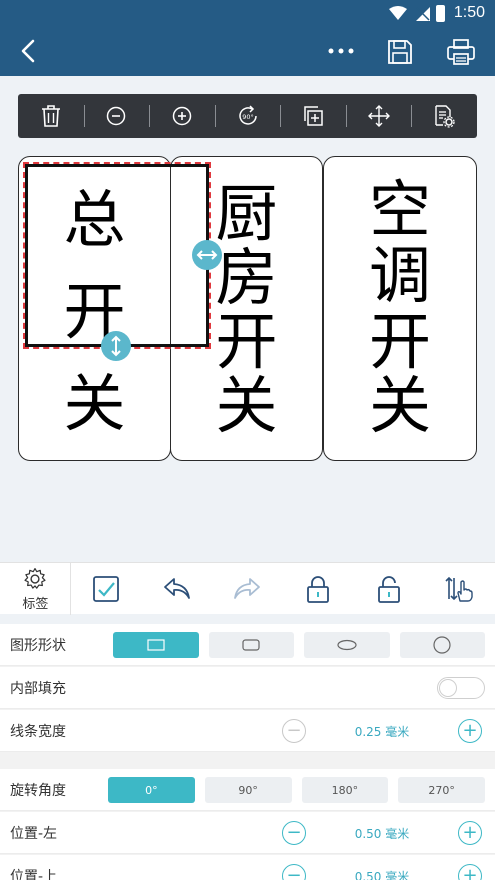 This screenshot has width=495, height=880. I want to click on save-icon, so click(400, 52).